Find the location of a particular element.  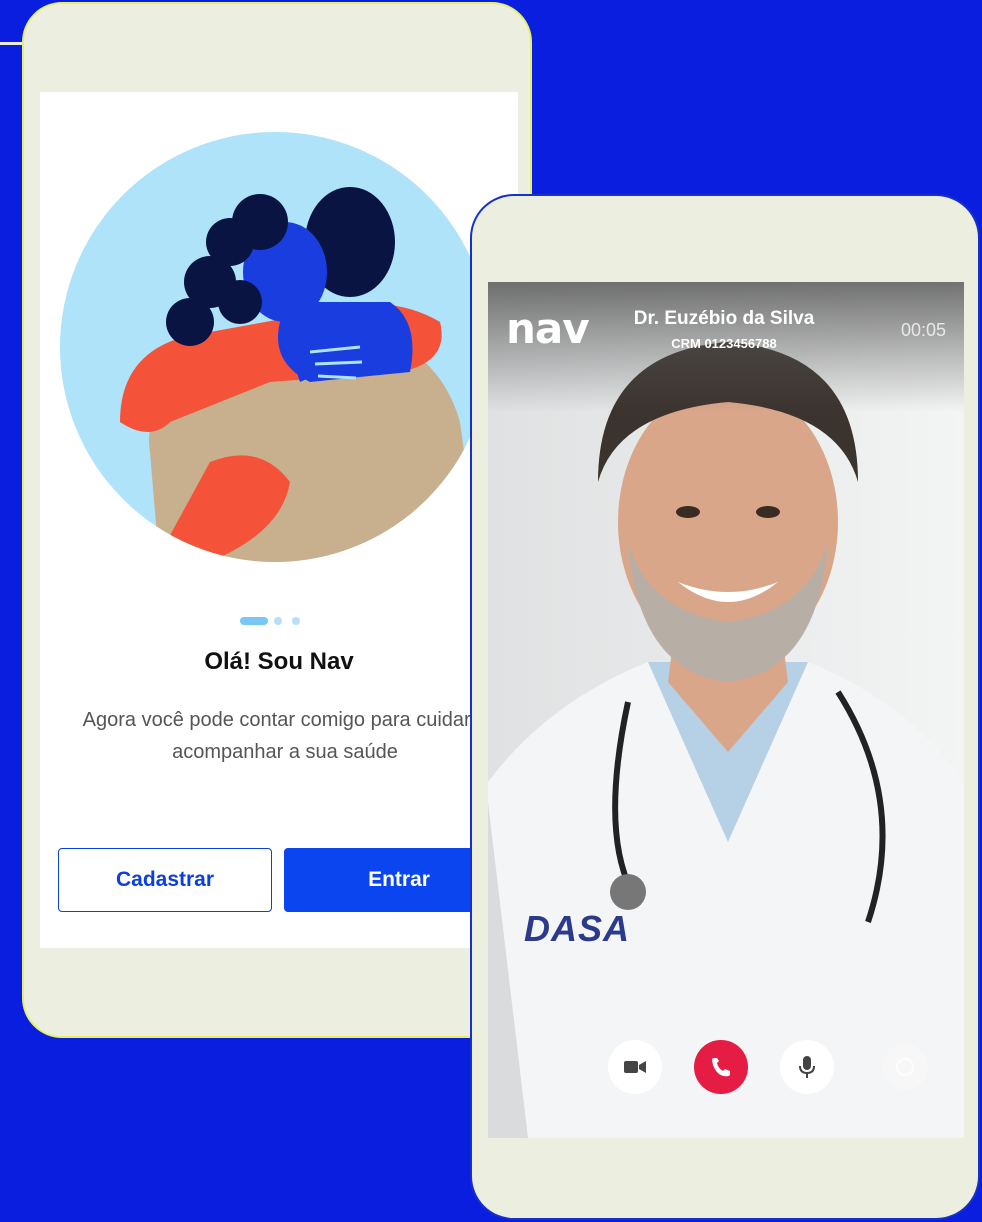

microphone-icon is located at coordinates (807, 1067).